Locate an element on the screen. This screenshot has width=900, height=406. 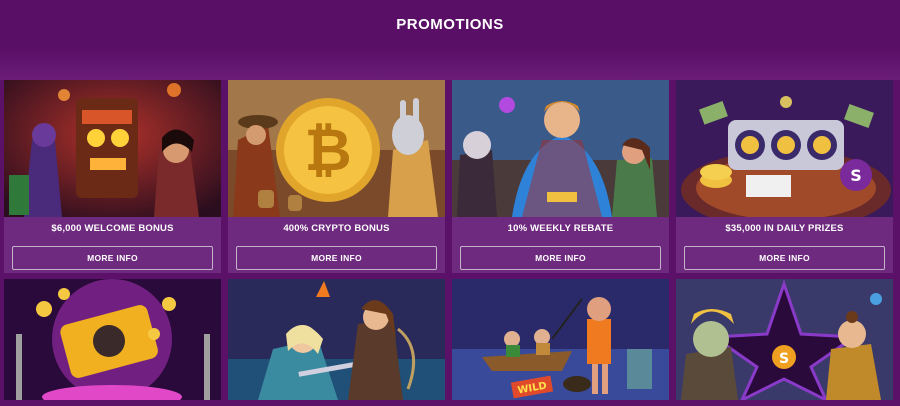
promo-title: 10% WEEKLY REBATE is located at coordinates (560, 228).